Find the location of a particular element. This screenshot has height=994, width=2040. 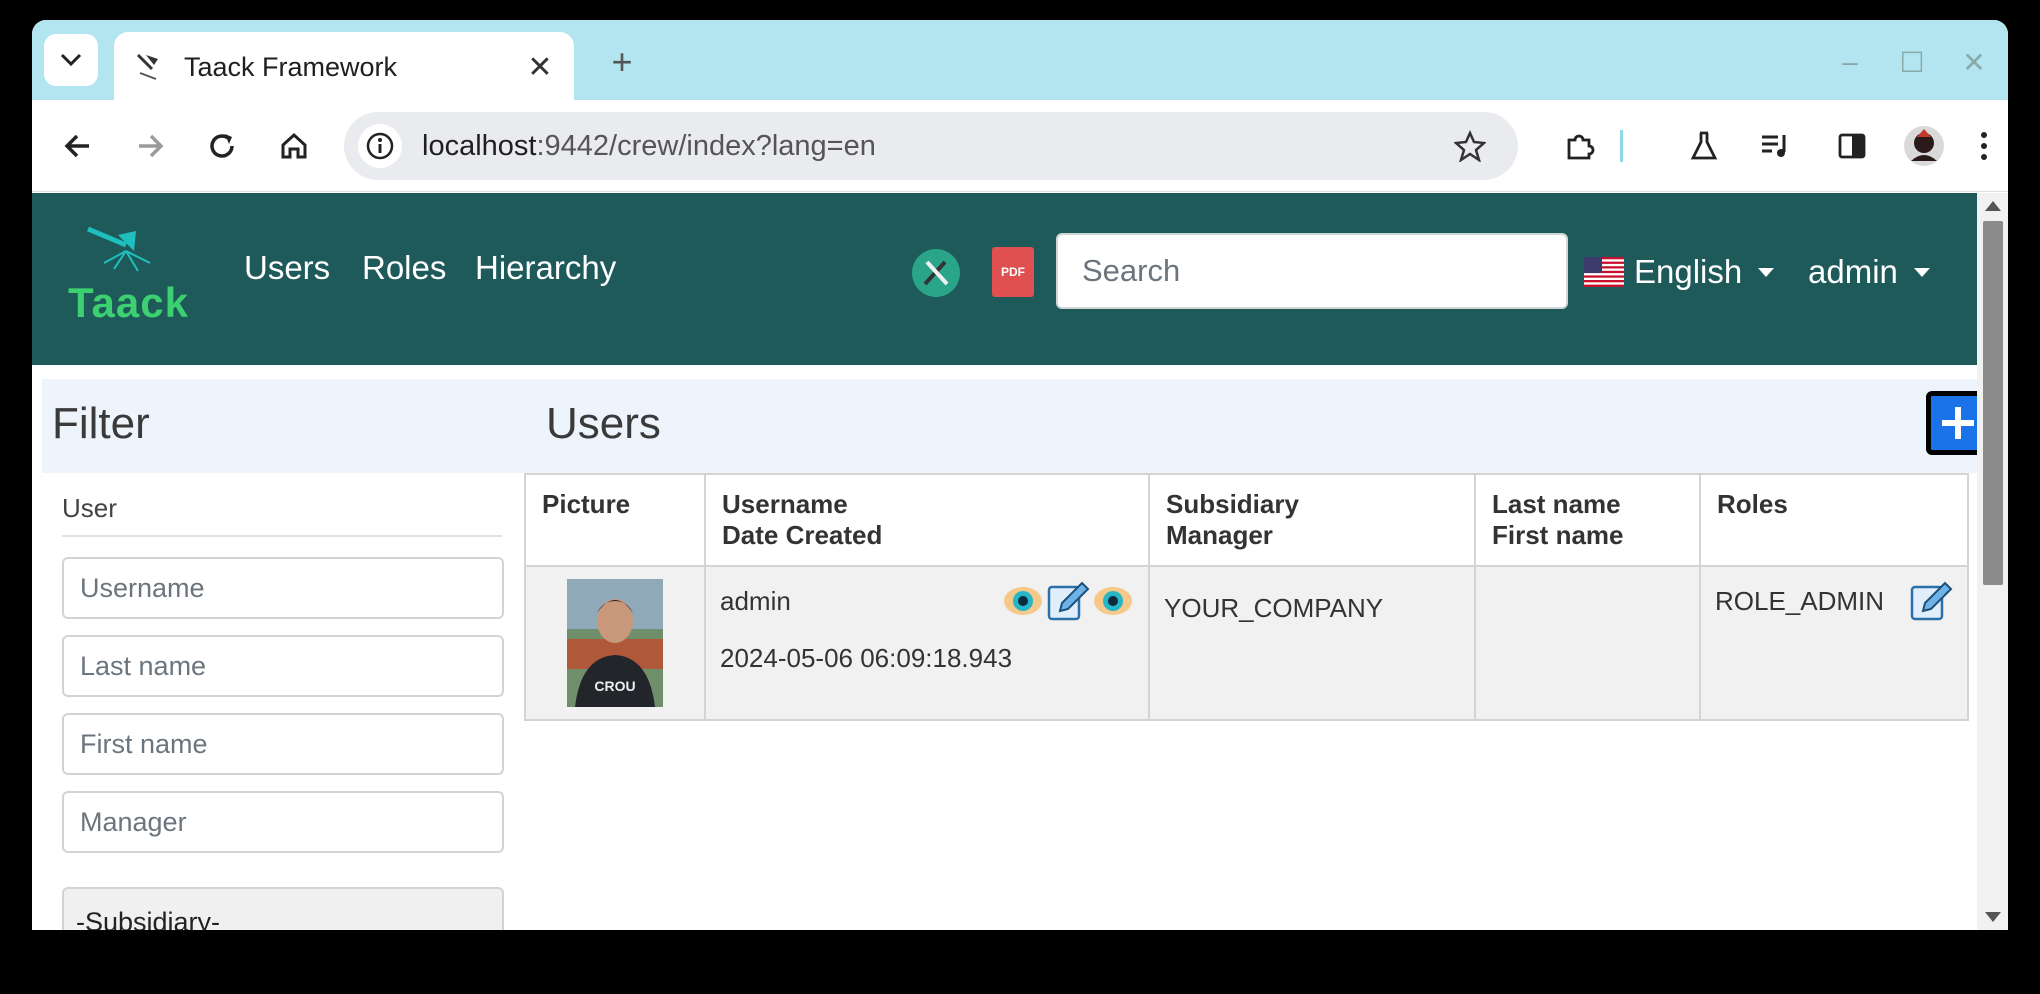

language-label: English is located at coordinates (1688, 271).